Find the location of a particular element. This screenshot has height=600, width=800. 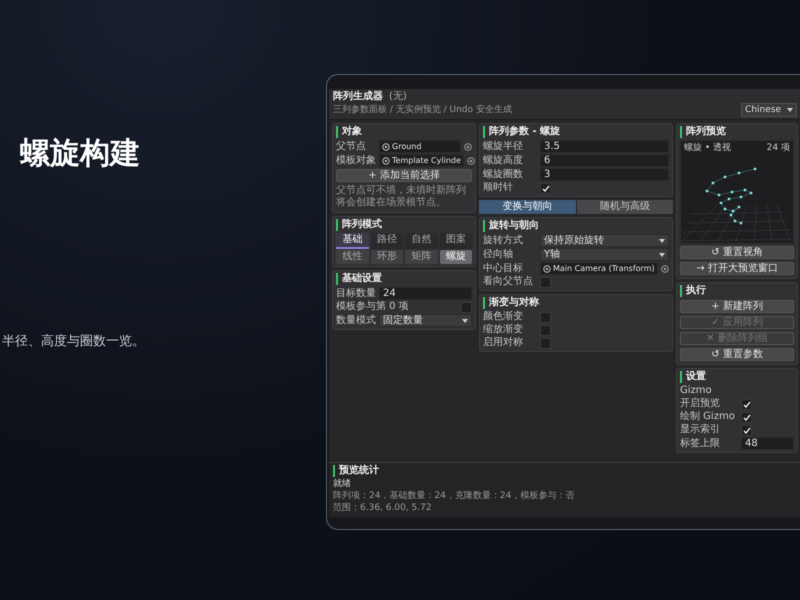

field-label: 旋转方式 is located at coordinates (503, 240).